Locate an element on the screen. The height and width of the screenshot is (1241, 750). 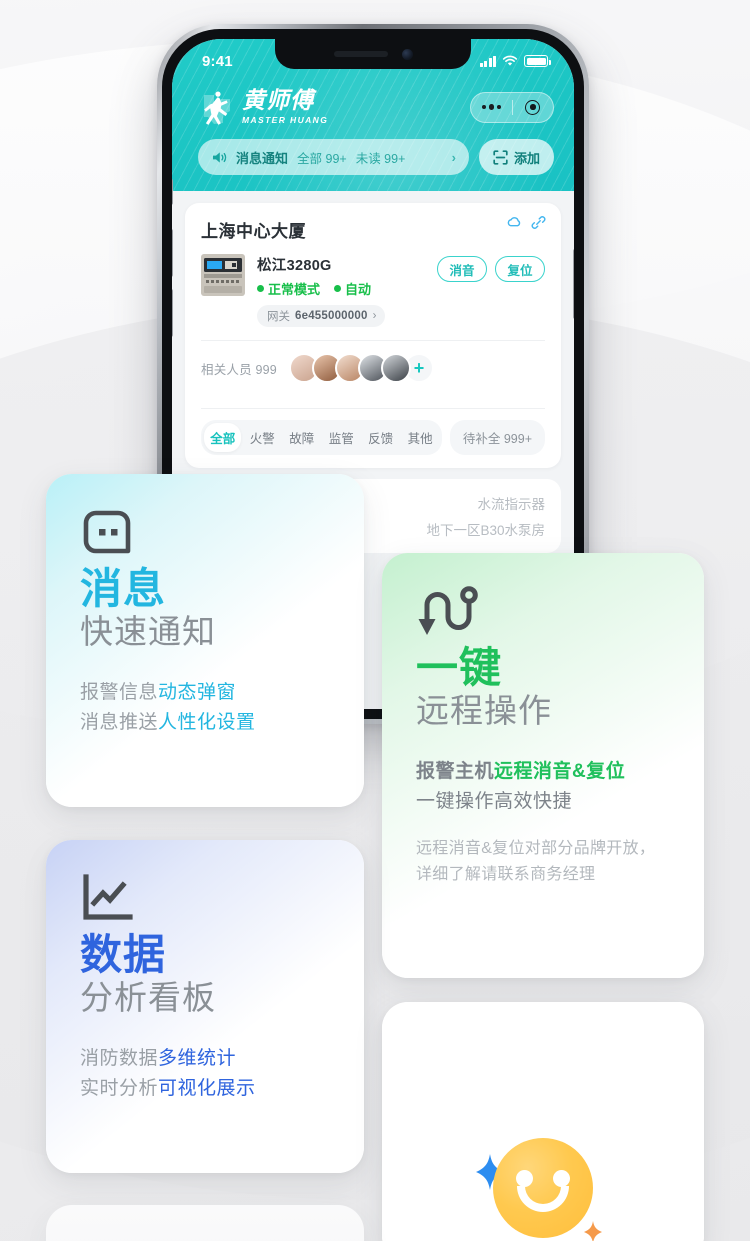
feature-line-2-plain: 一键操作高效快捷 is located at coordinates (494, 801).